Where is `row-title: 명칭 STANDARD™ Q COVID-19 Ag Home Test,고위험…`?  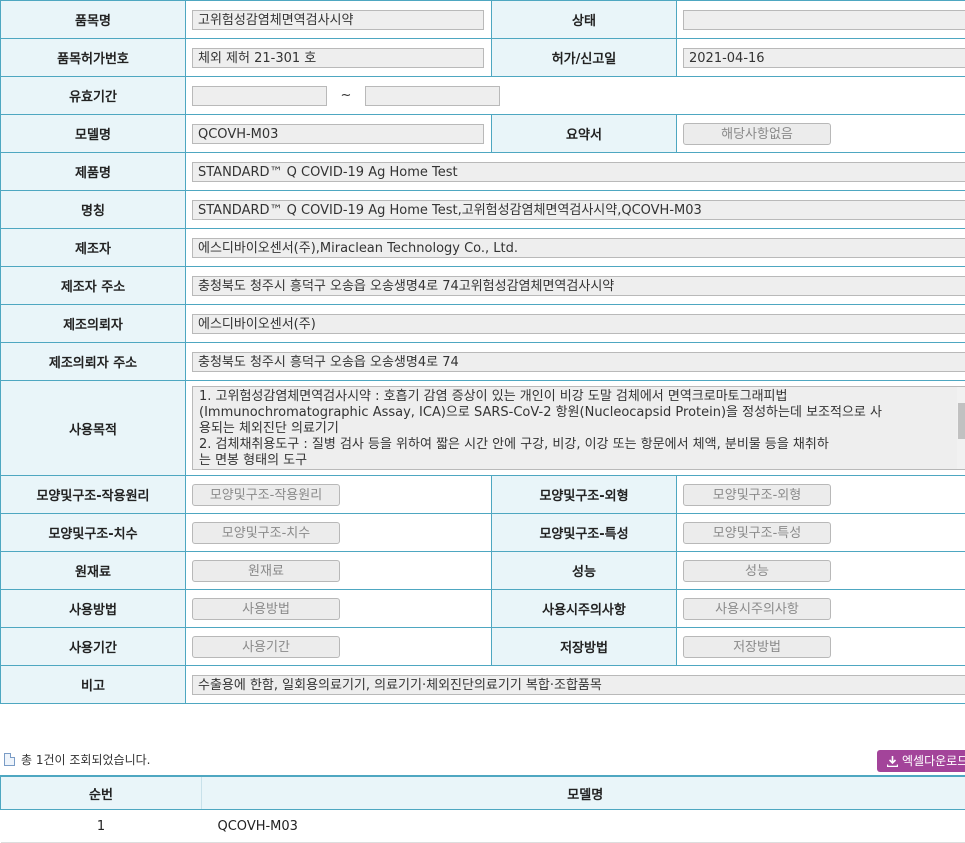 row-title: 명칭 STANDARD™ Q COVID-19 Ag Home Test,고위험… is located at coordinates (483, 210).